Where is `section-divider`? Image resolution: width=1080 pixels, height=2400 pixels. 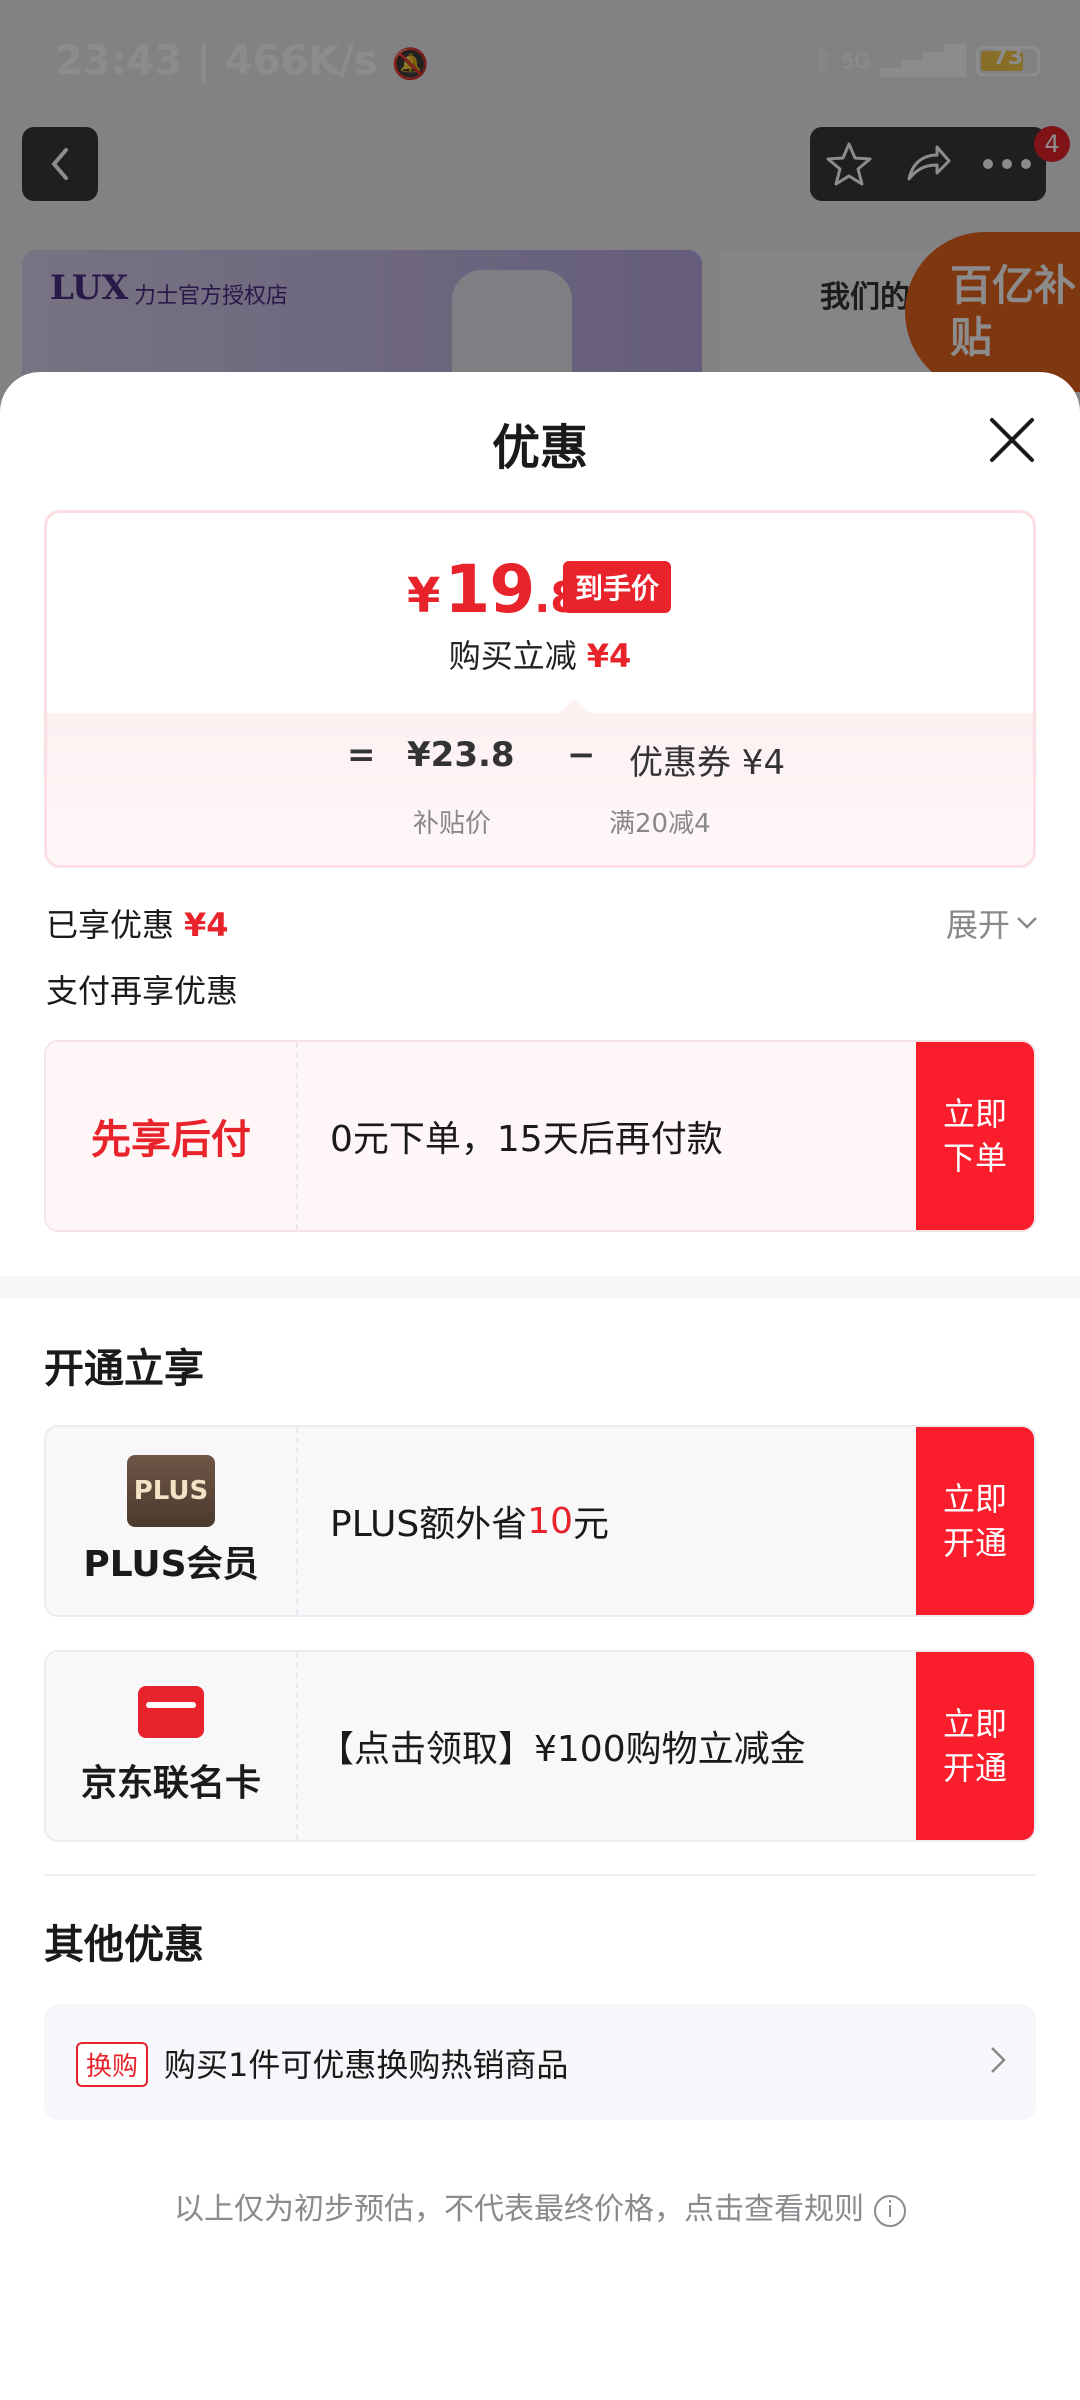
section-divider is located at coordinates (540, 1287).